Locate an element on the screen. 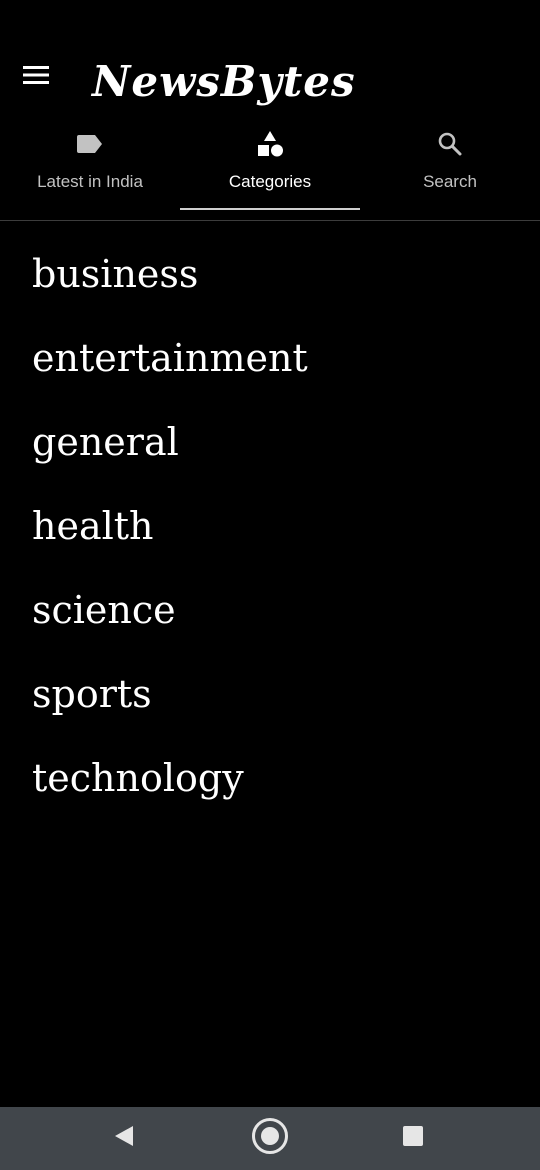 This screenshot has height=1170, width=540. menu-button is located at coordinates (36, 77).